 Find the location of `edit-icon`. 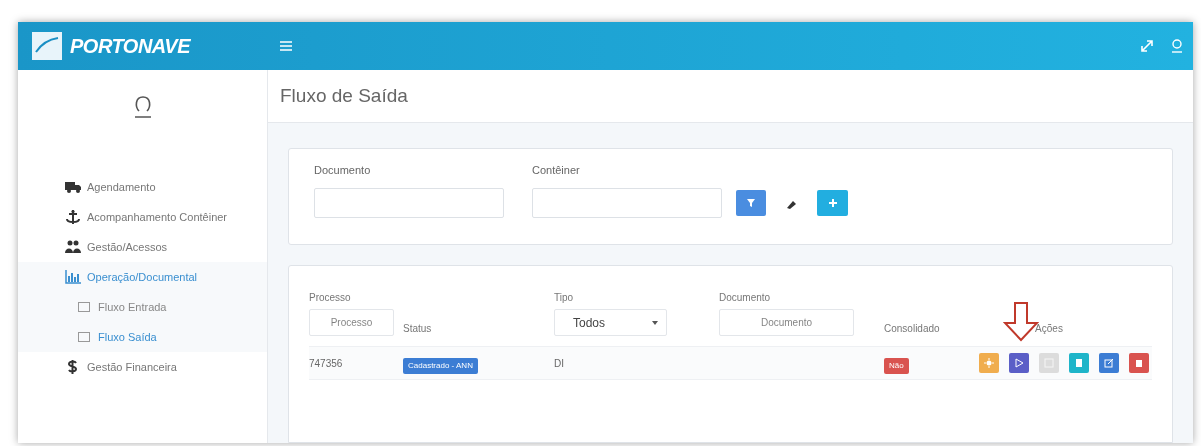

edit-icon is located at coordinates (1109, 363).